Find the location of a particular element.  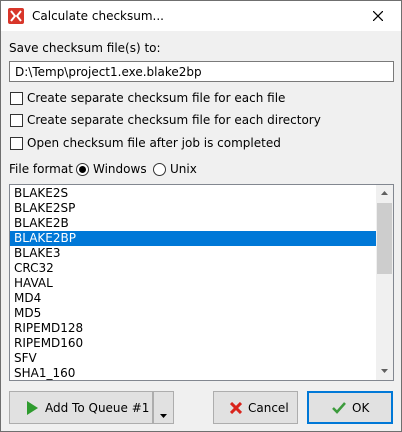

algorithm-list-item: BLAKE2B is located at coordinates (193, 223).